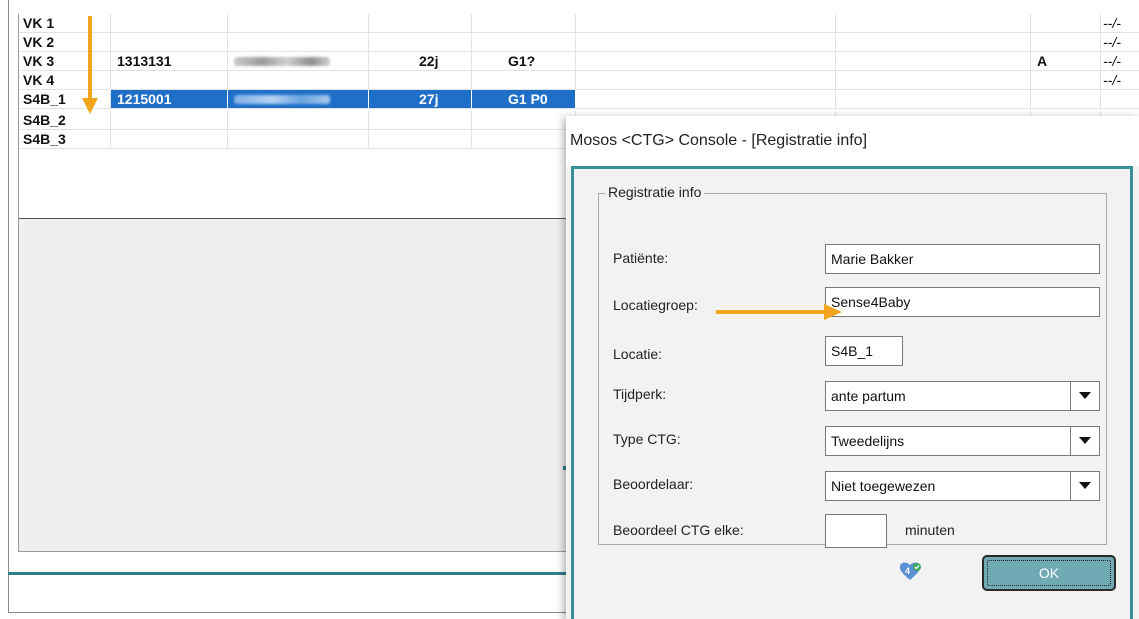 This screenshot has width=1139, height=619. Describe the element at coordinates (169, 61) in the screenshot. I see `patient-id-cell: 1313131` at that location.